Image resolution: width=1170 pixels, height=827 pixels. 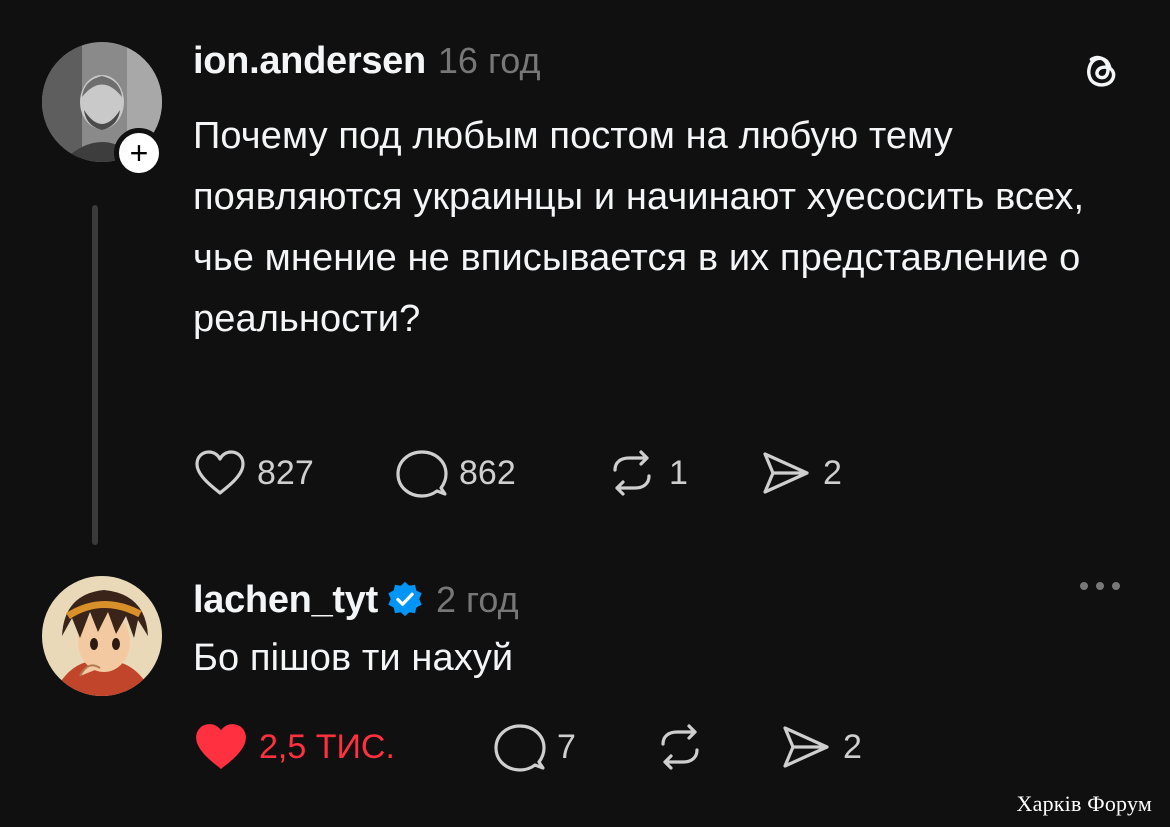 I want to click on reply-count: 862, so click(x=487, y=472).